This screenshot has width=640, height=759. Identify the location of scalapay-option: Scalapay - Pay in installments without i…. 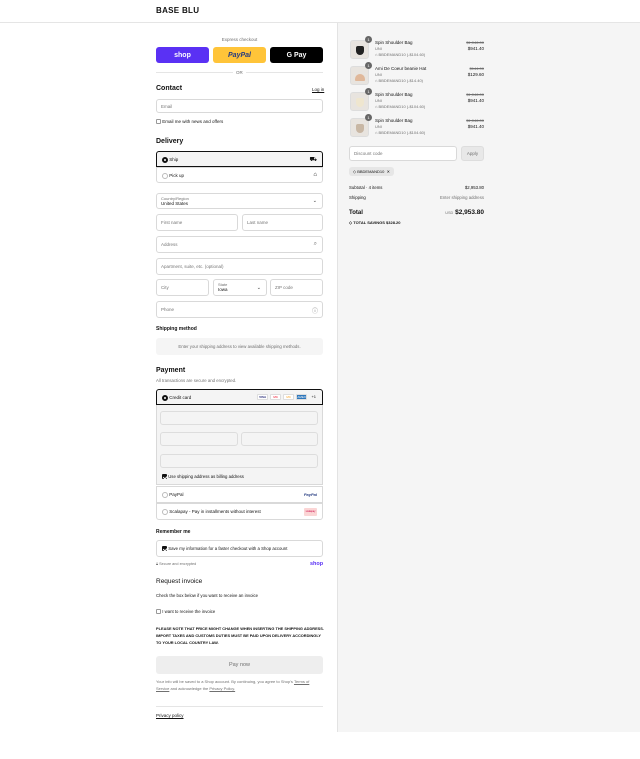
(239, 511).